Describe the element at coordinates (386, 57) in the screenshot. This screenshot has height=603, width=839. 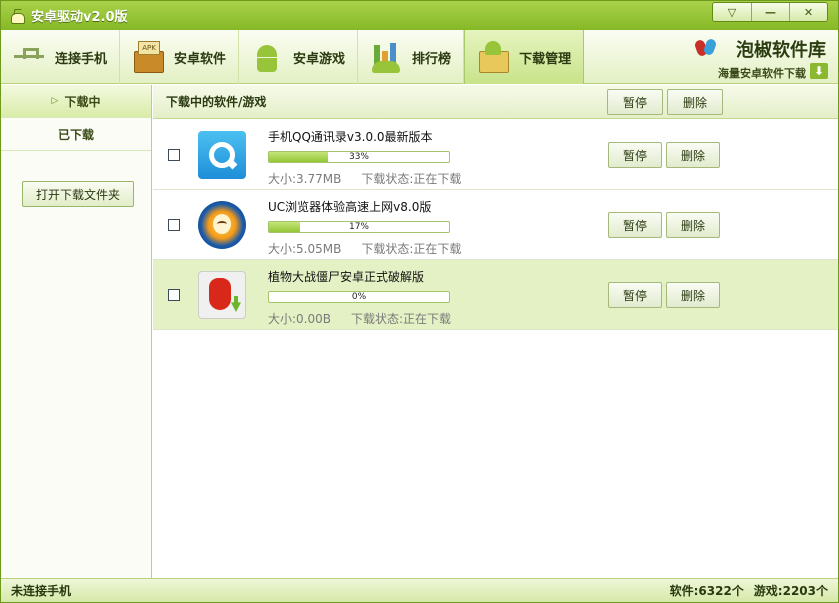
I see `ranking-icon` at that location.